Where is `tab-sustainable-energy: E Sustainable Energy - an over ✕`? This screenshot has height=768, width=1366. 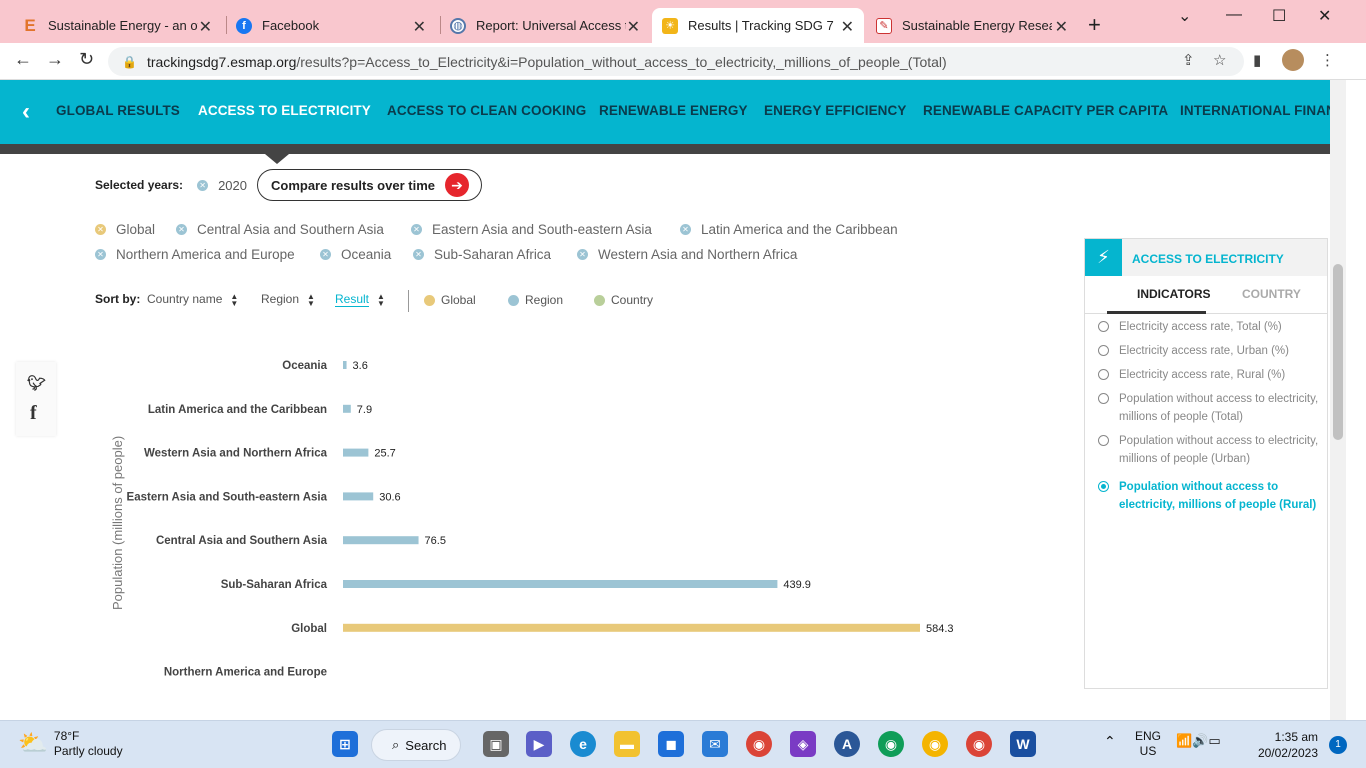 tab-sustainable-energy: E Sustainable Energy - an over ✕ is located at coordinates (117, 25).